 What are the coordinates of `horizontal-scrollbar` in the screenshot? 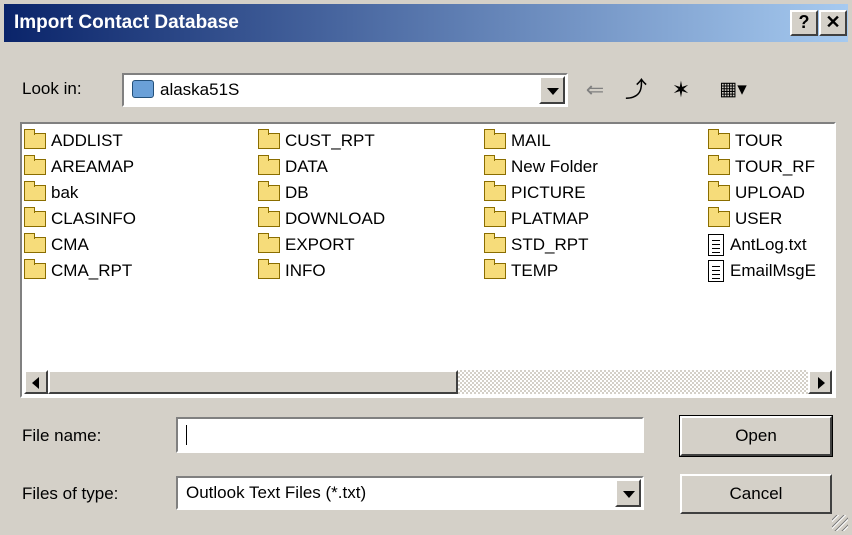 It's located at (428, 382).